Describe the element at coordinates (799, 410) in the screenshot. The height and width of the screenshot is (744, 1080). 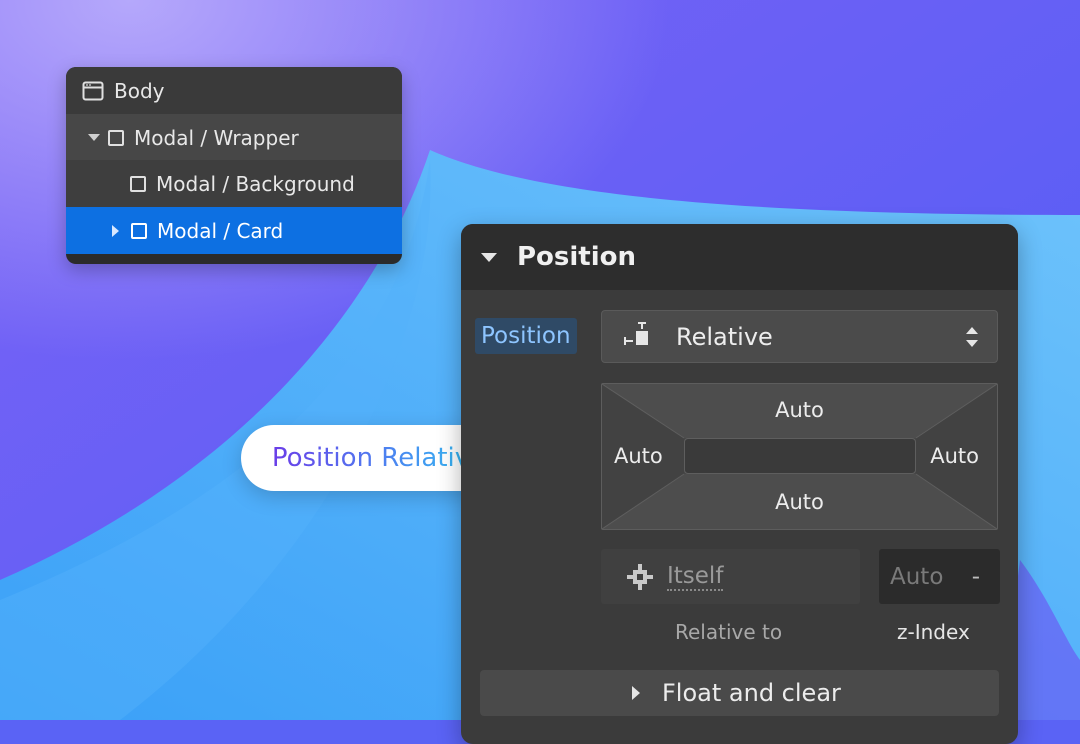
I see `offset-top-value: Auto` at that location.